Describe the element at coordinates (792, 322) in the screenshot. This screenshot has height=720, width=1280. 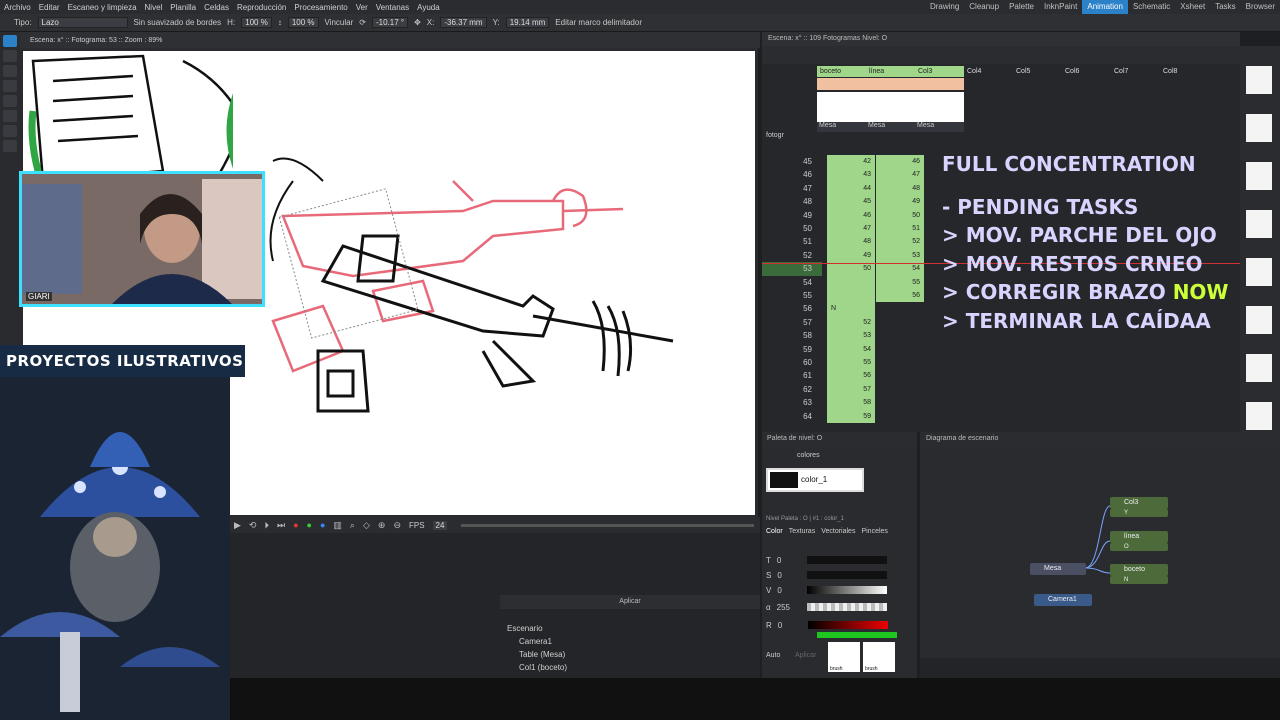
I see `frame-number: 57` at that location.